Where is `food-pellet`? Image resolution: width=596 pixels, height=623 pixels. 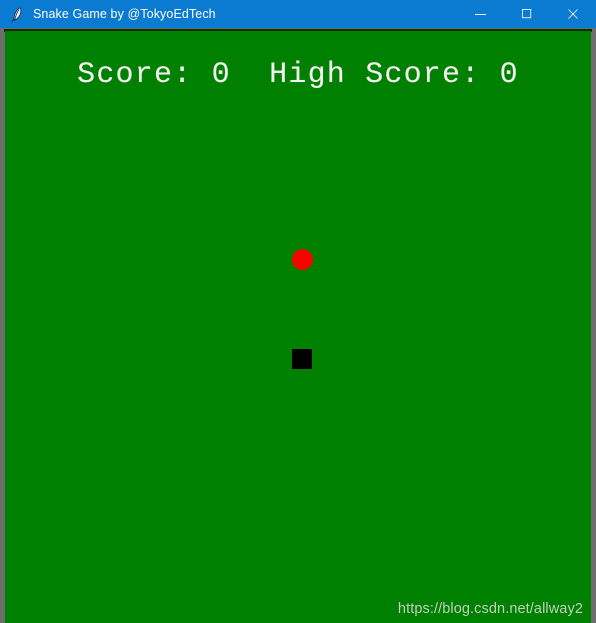
food-pellet is located at coordinates (302, 259).